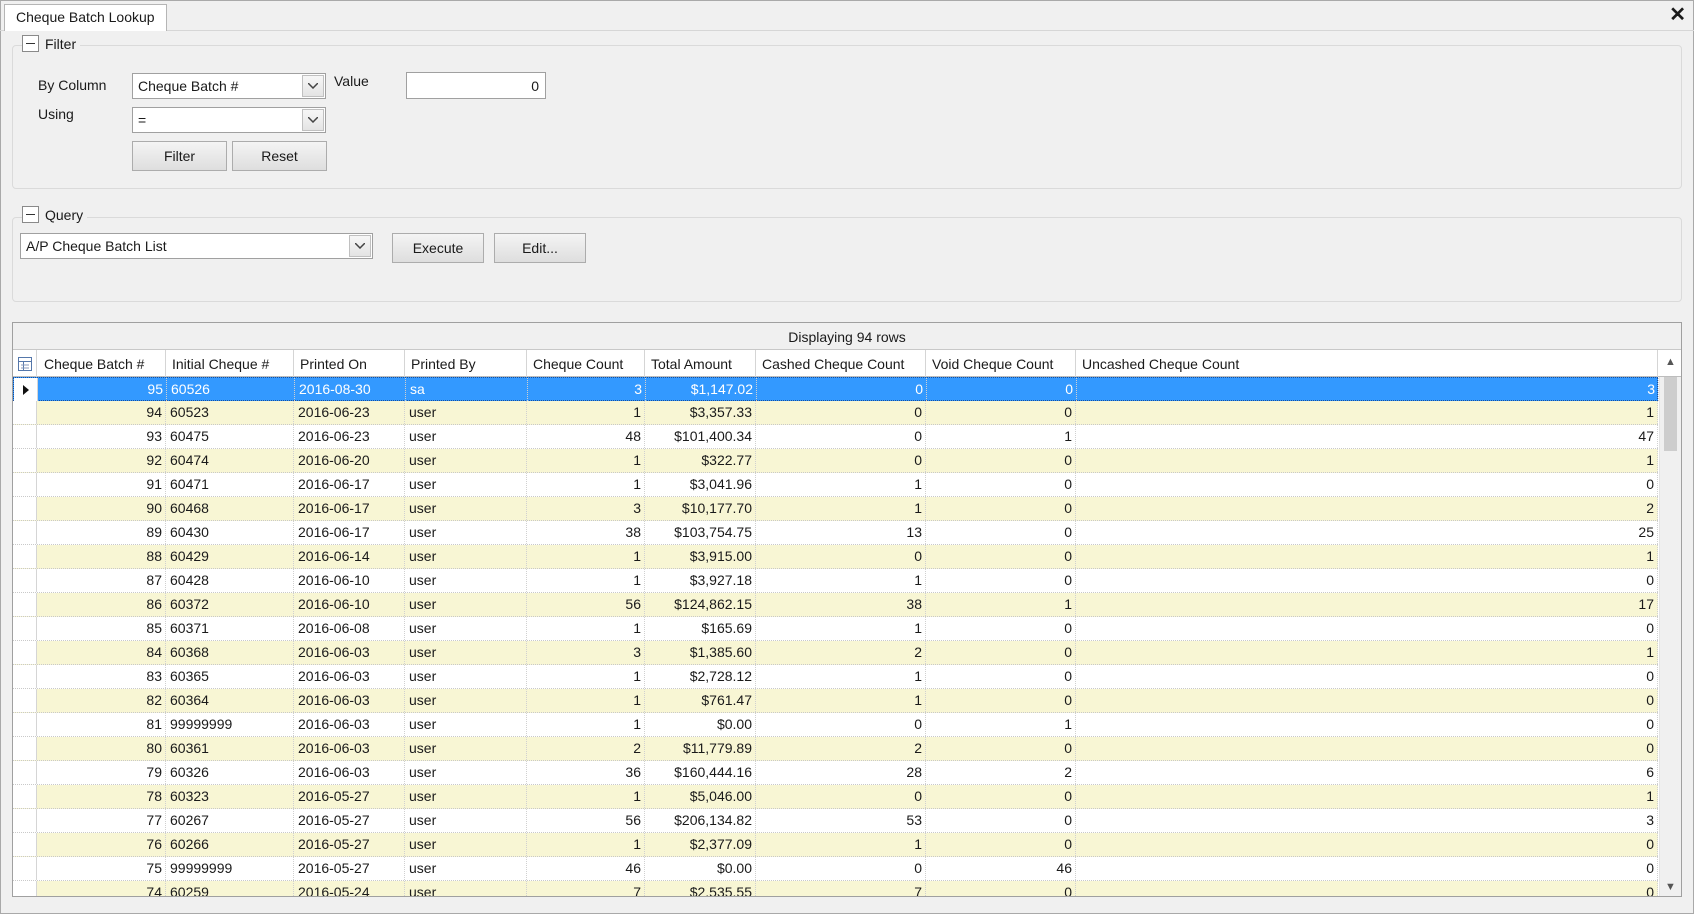 The width and height of the screenshot is (1694, 914). I want to click on table-row: 92 60474 2016-06-20 user 1 $322.77 0 0 1, so click(835, 461).